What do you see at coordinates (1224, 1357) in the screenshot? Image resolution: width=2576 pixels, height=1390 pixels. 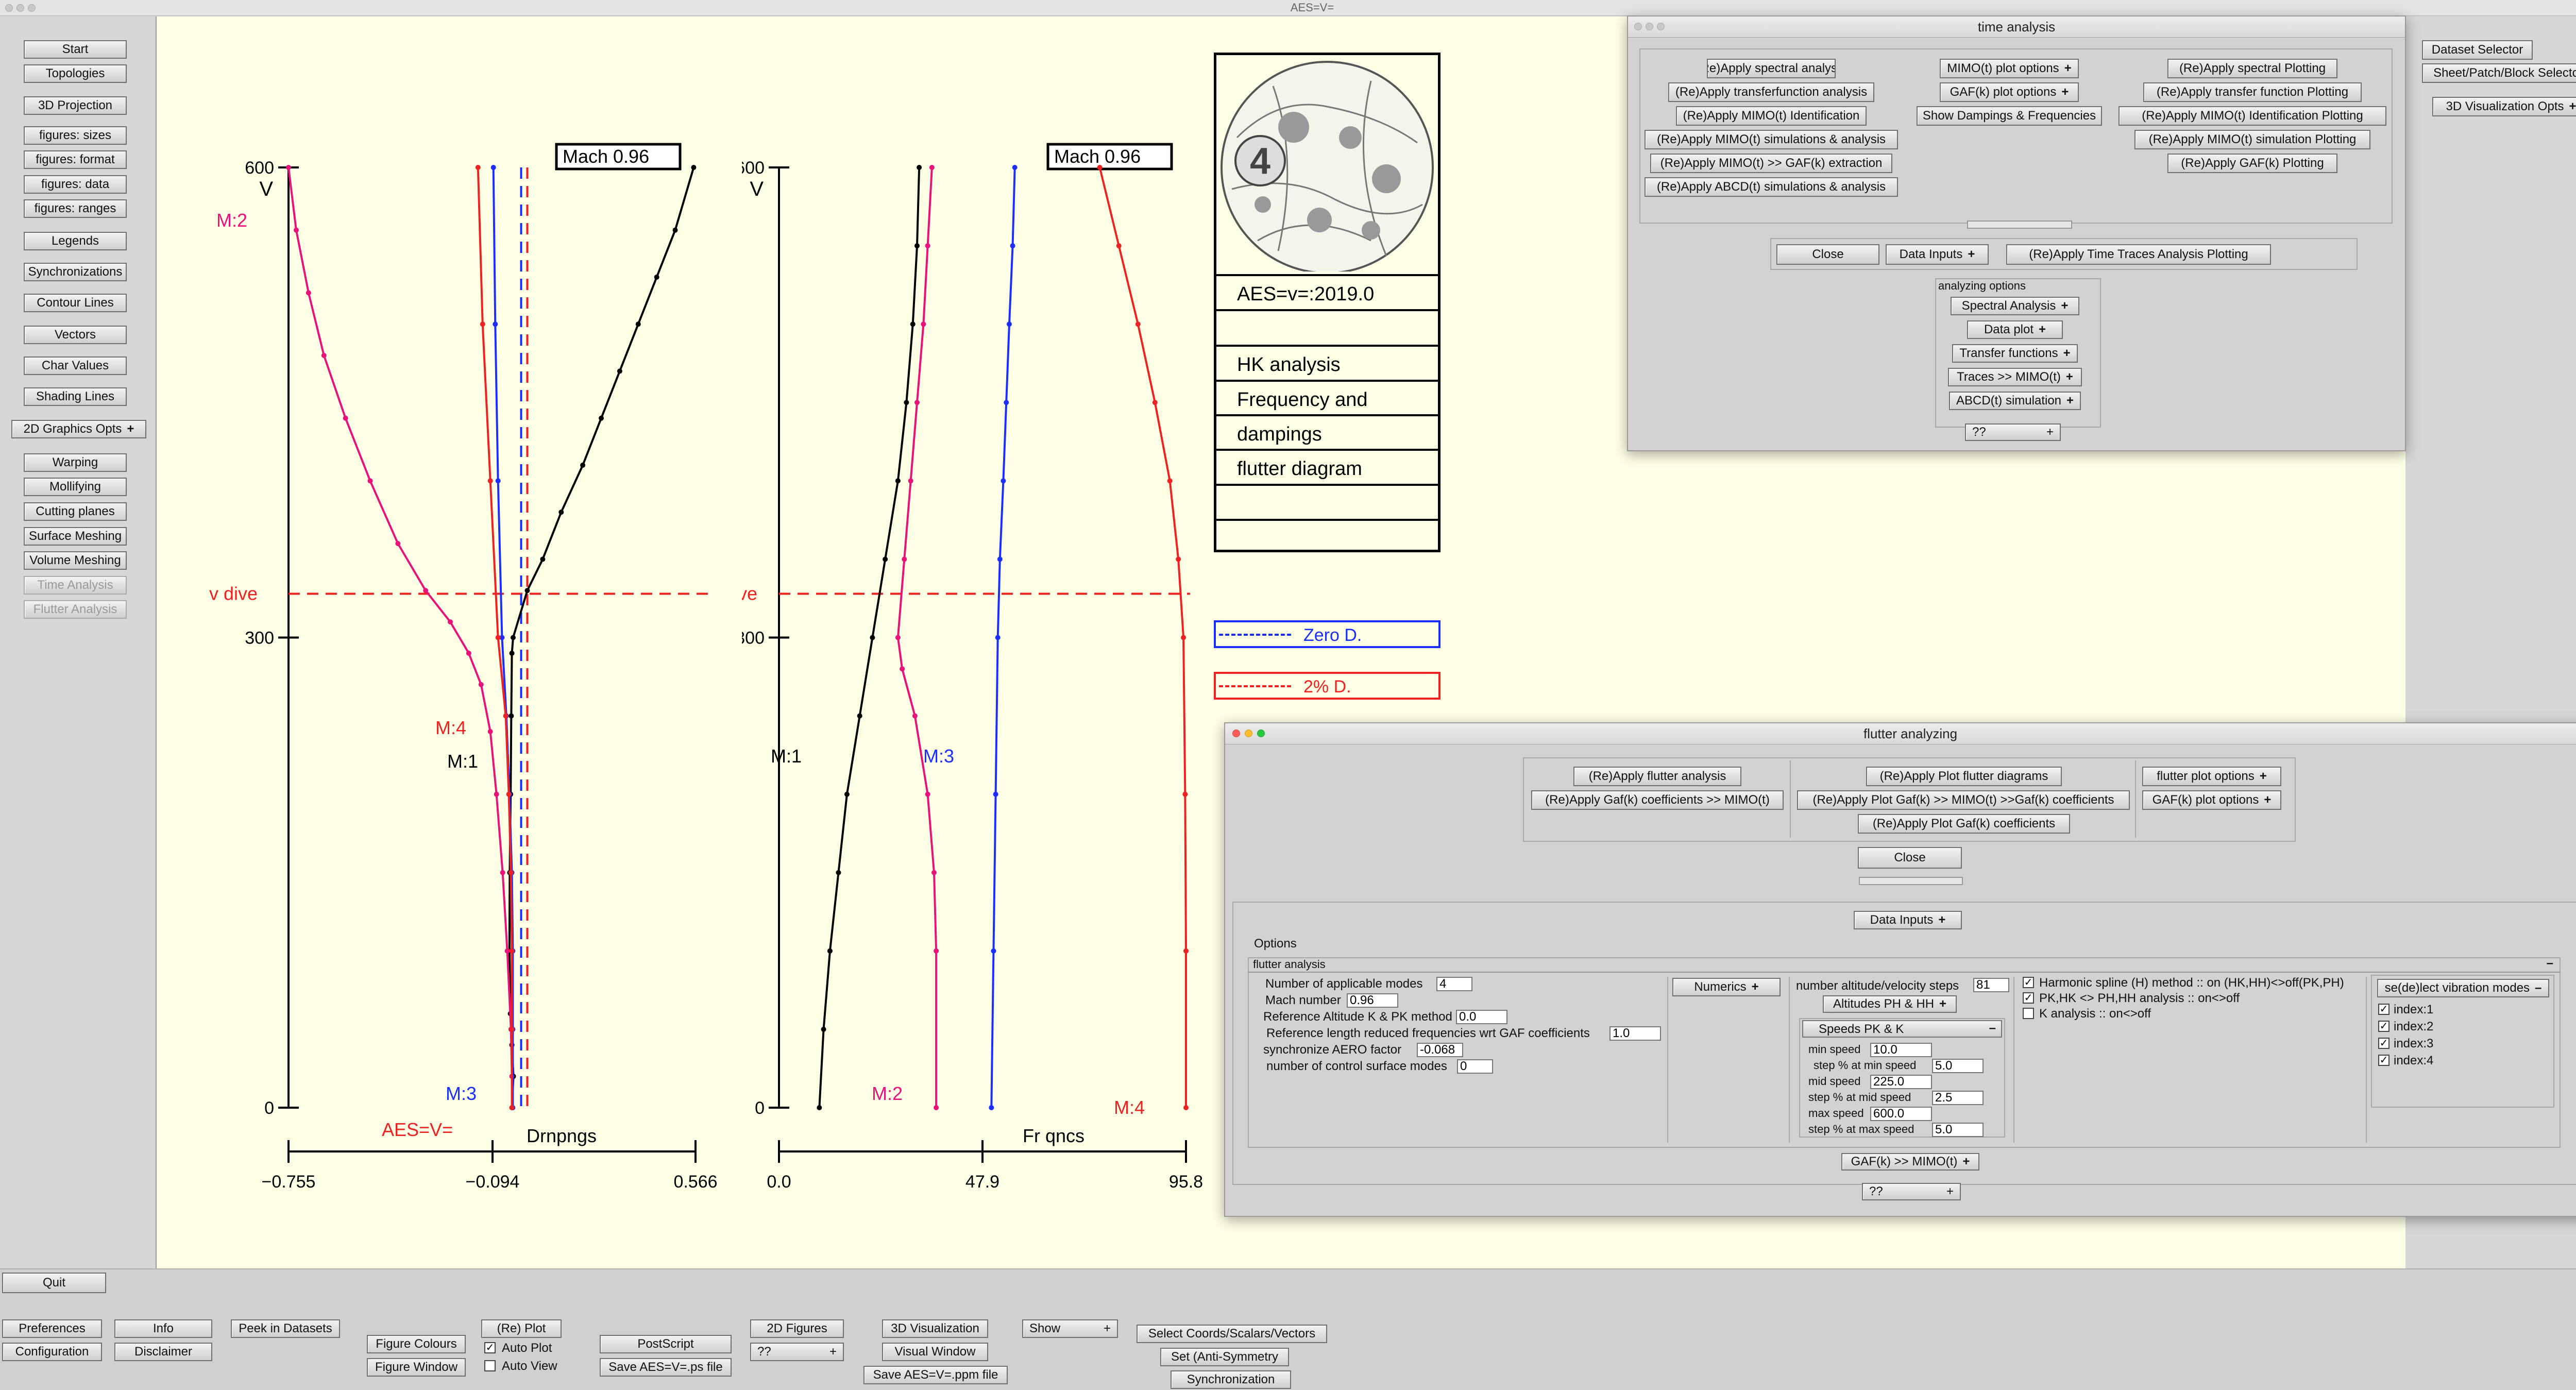 I see `set-anti-symmetry-button: Set (Anti-Symmetry` at bounding box center [1224, 1357].